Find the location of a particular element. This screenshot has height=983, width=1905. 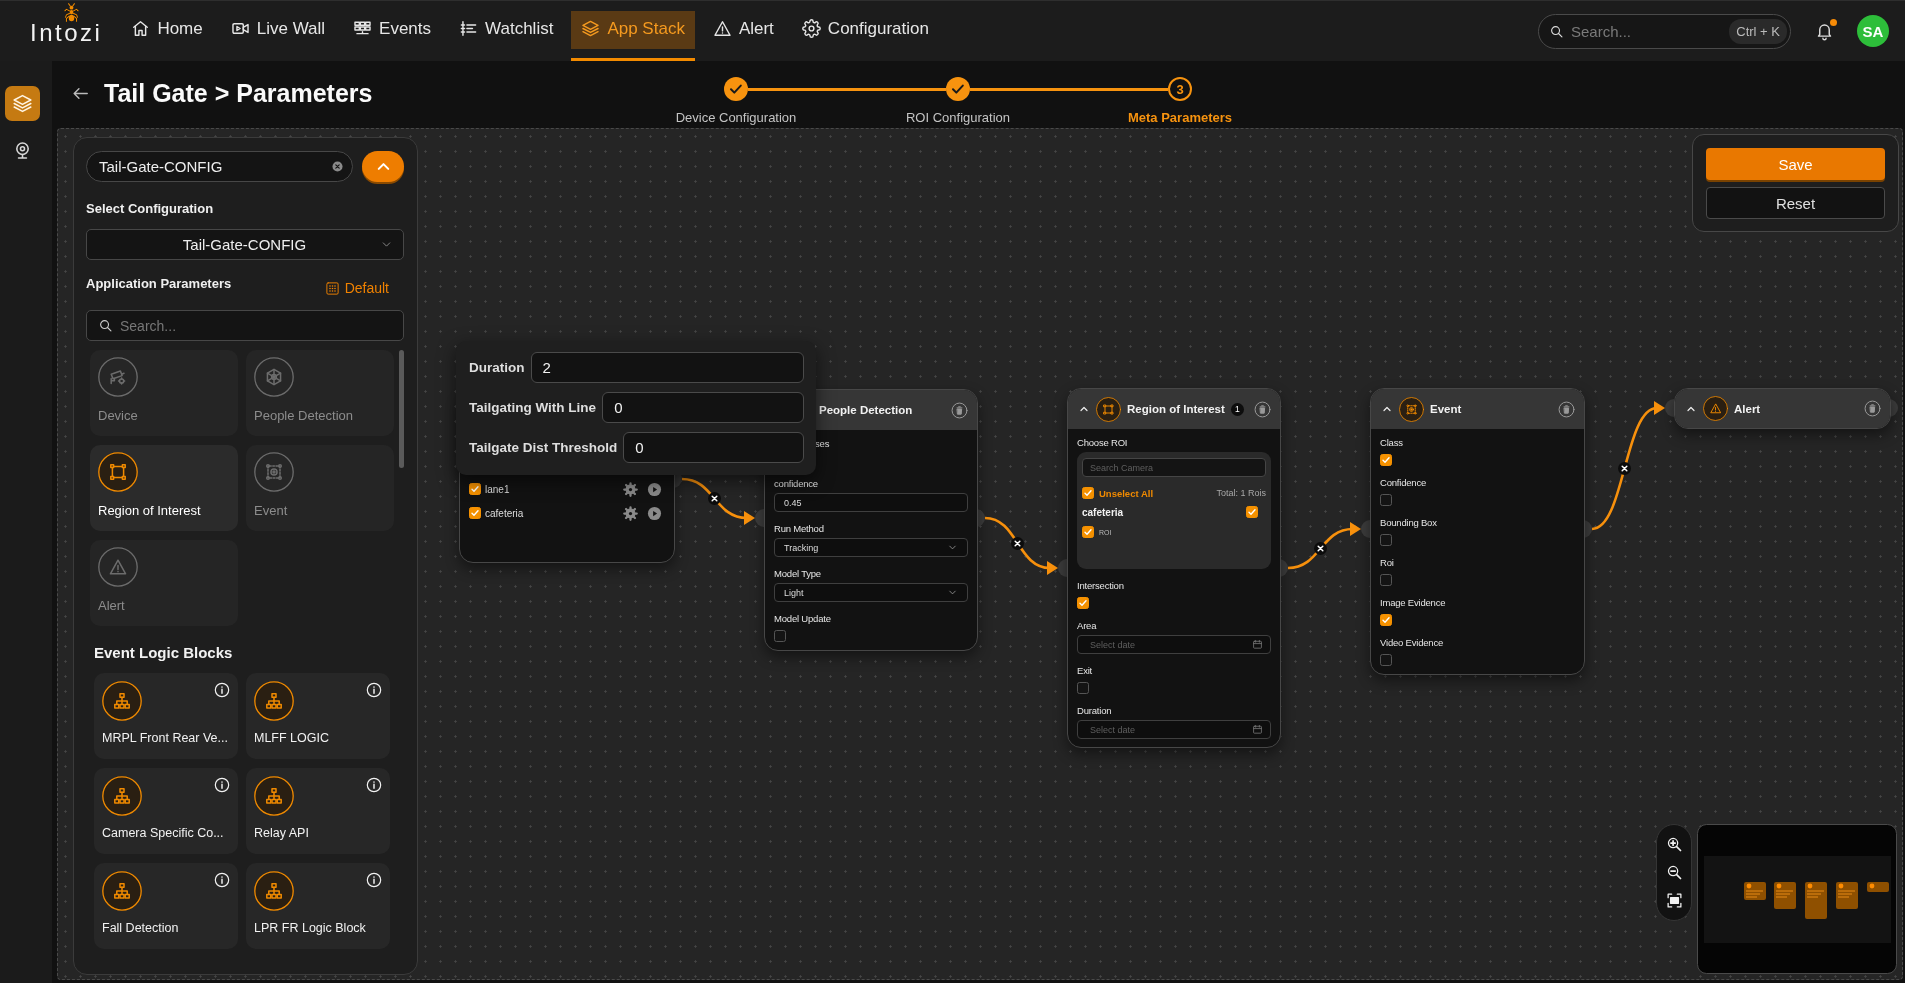

fit-view-icon is located at coordinates (1674, 900).